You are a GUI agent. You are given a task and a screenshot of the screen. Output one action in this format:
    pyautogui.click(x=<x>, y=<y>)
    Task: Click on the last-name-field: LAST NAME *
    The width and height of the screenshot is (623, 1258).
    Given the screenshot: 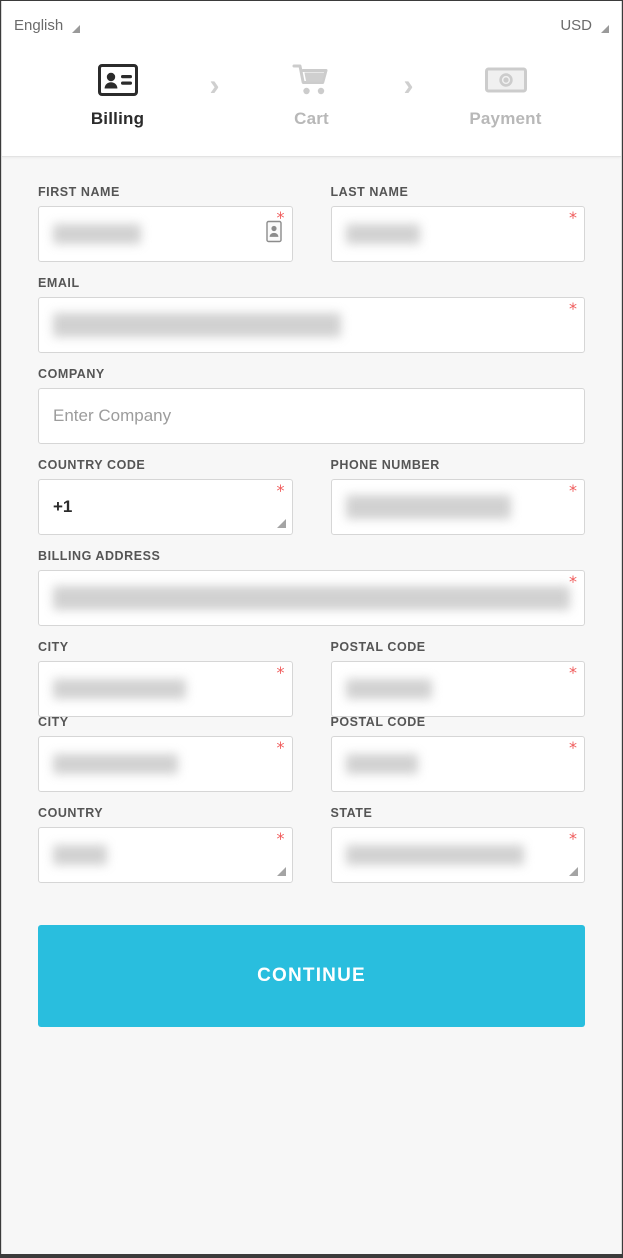 What is the action you would take?
    pyautogui.click(x=457, y=223)
    